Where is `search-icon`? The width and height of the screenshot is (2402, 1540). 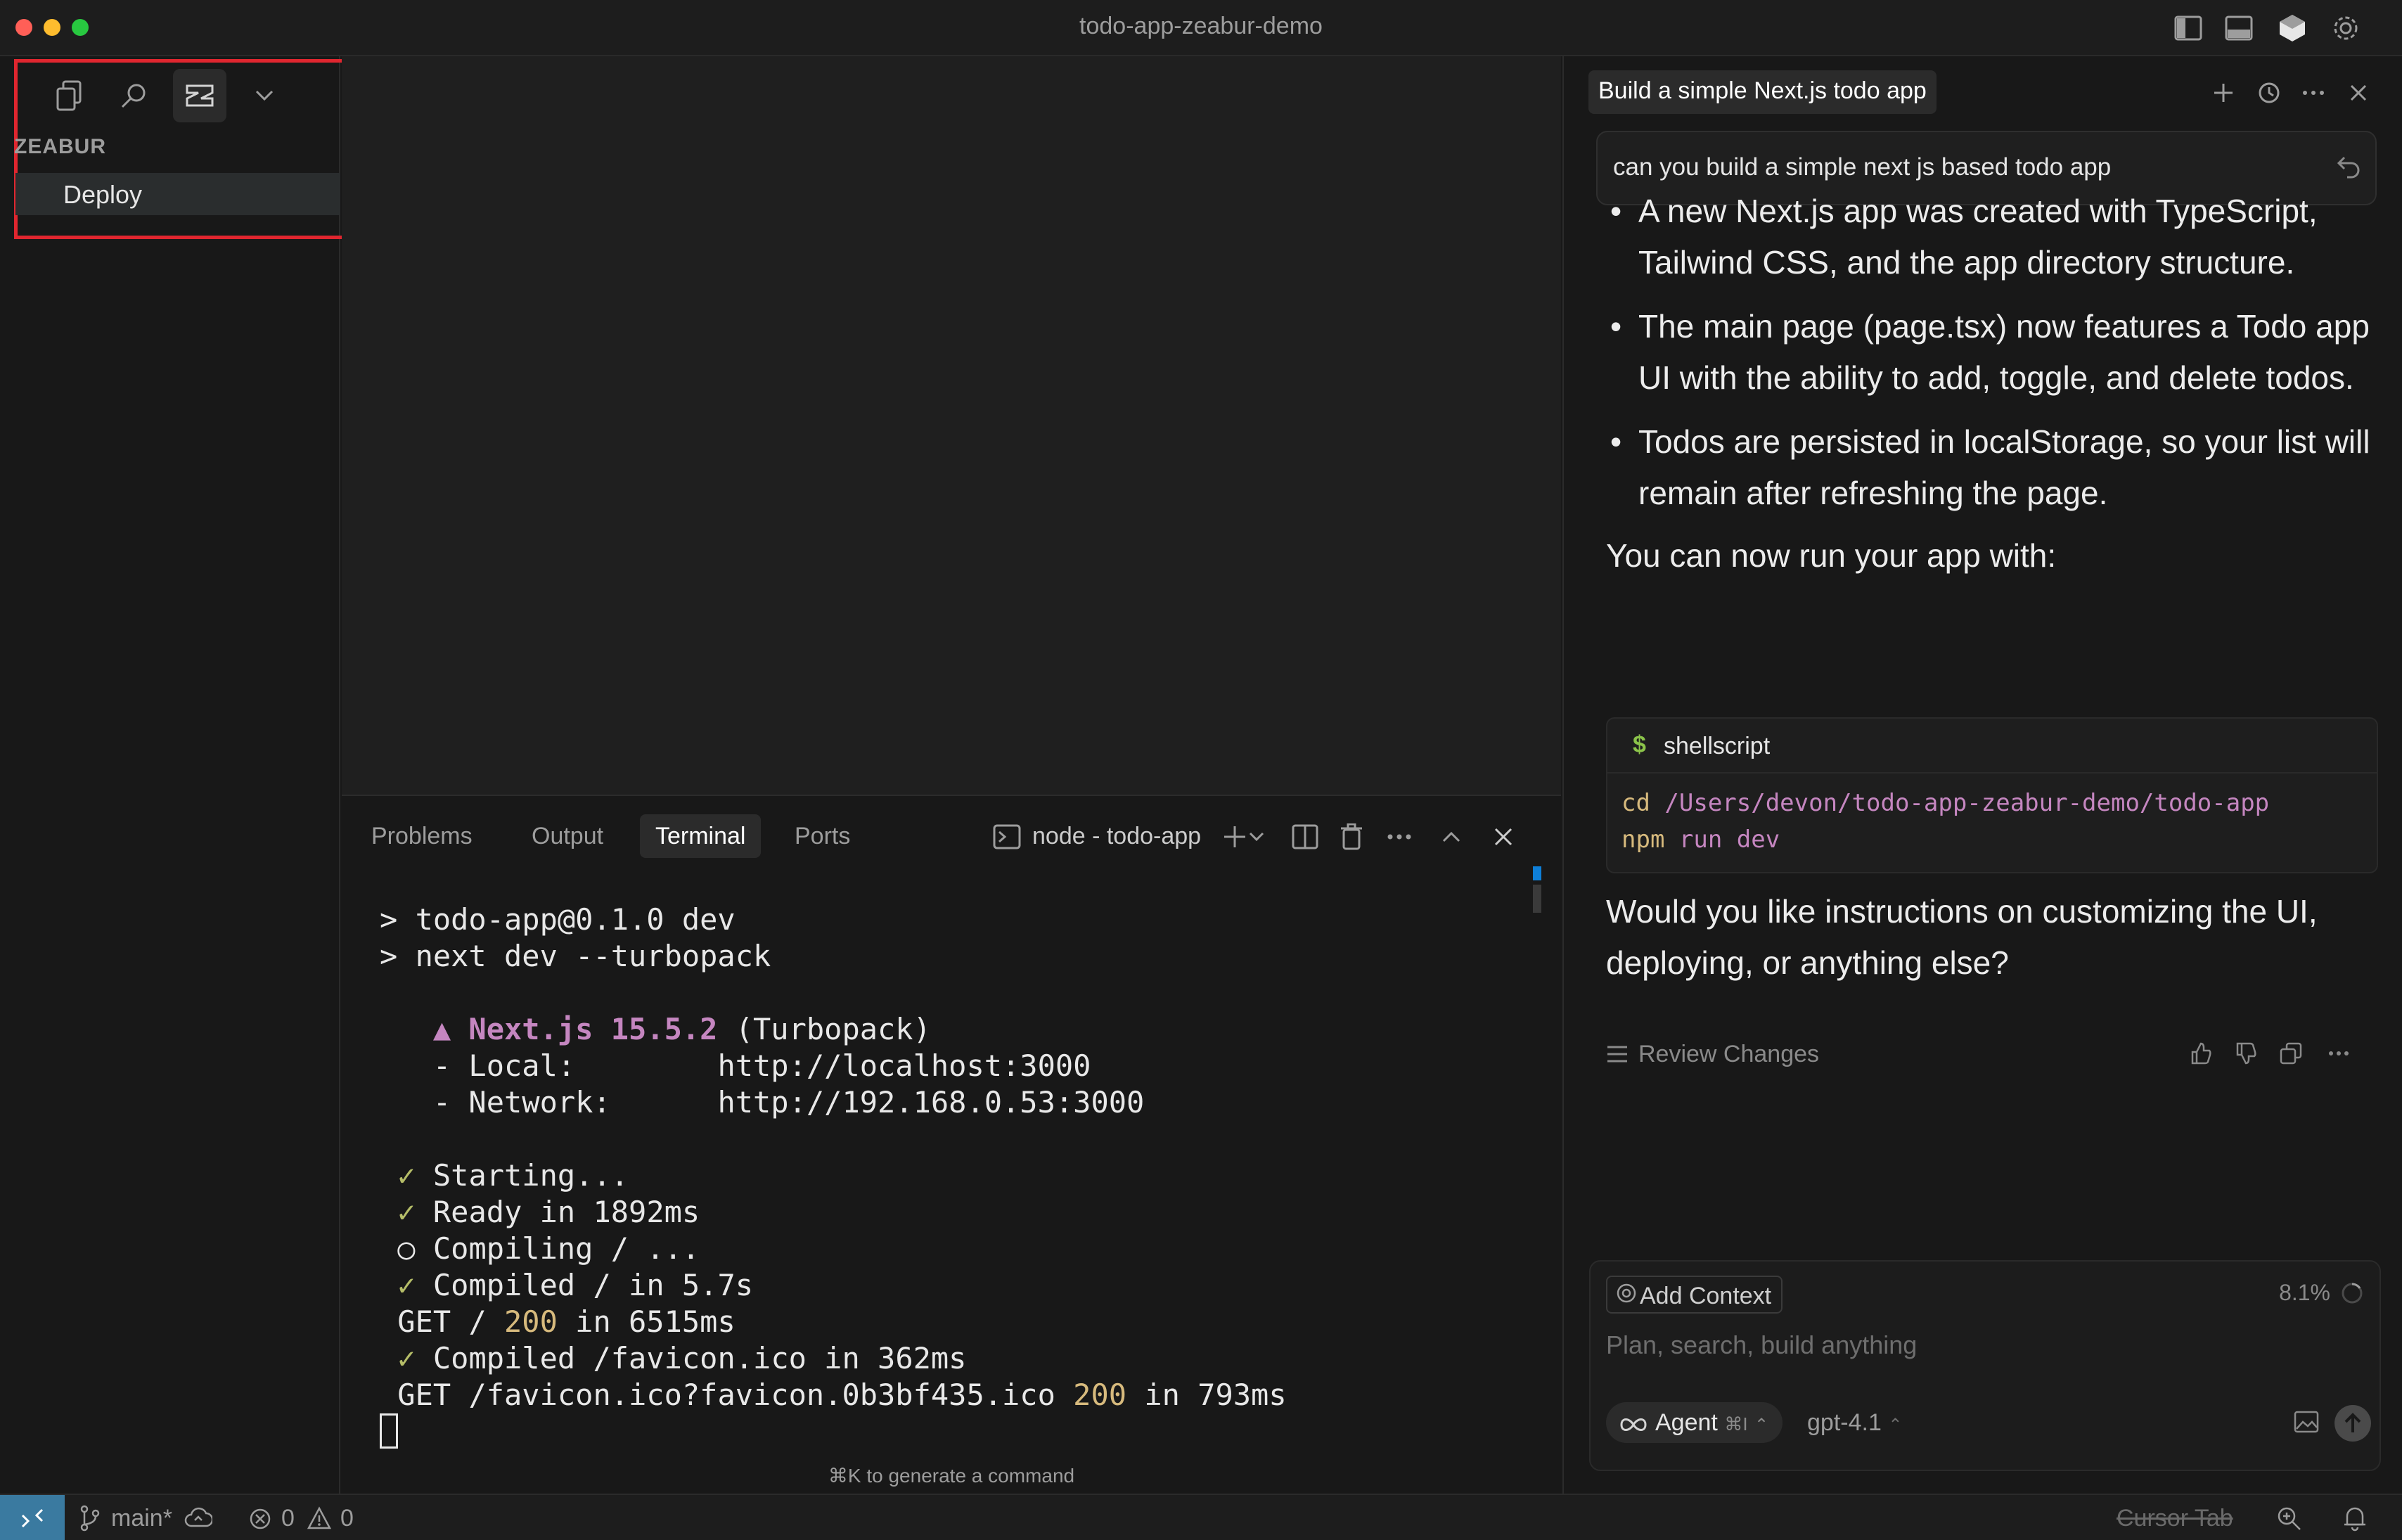
search-icon is located at coordinates (133, 95).